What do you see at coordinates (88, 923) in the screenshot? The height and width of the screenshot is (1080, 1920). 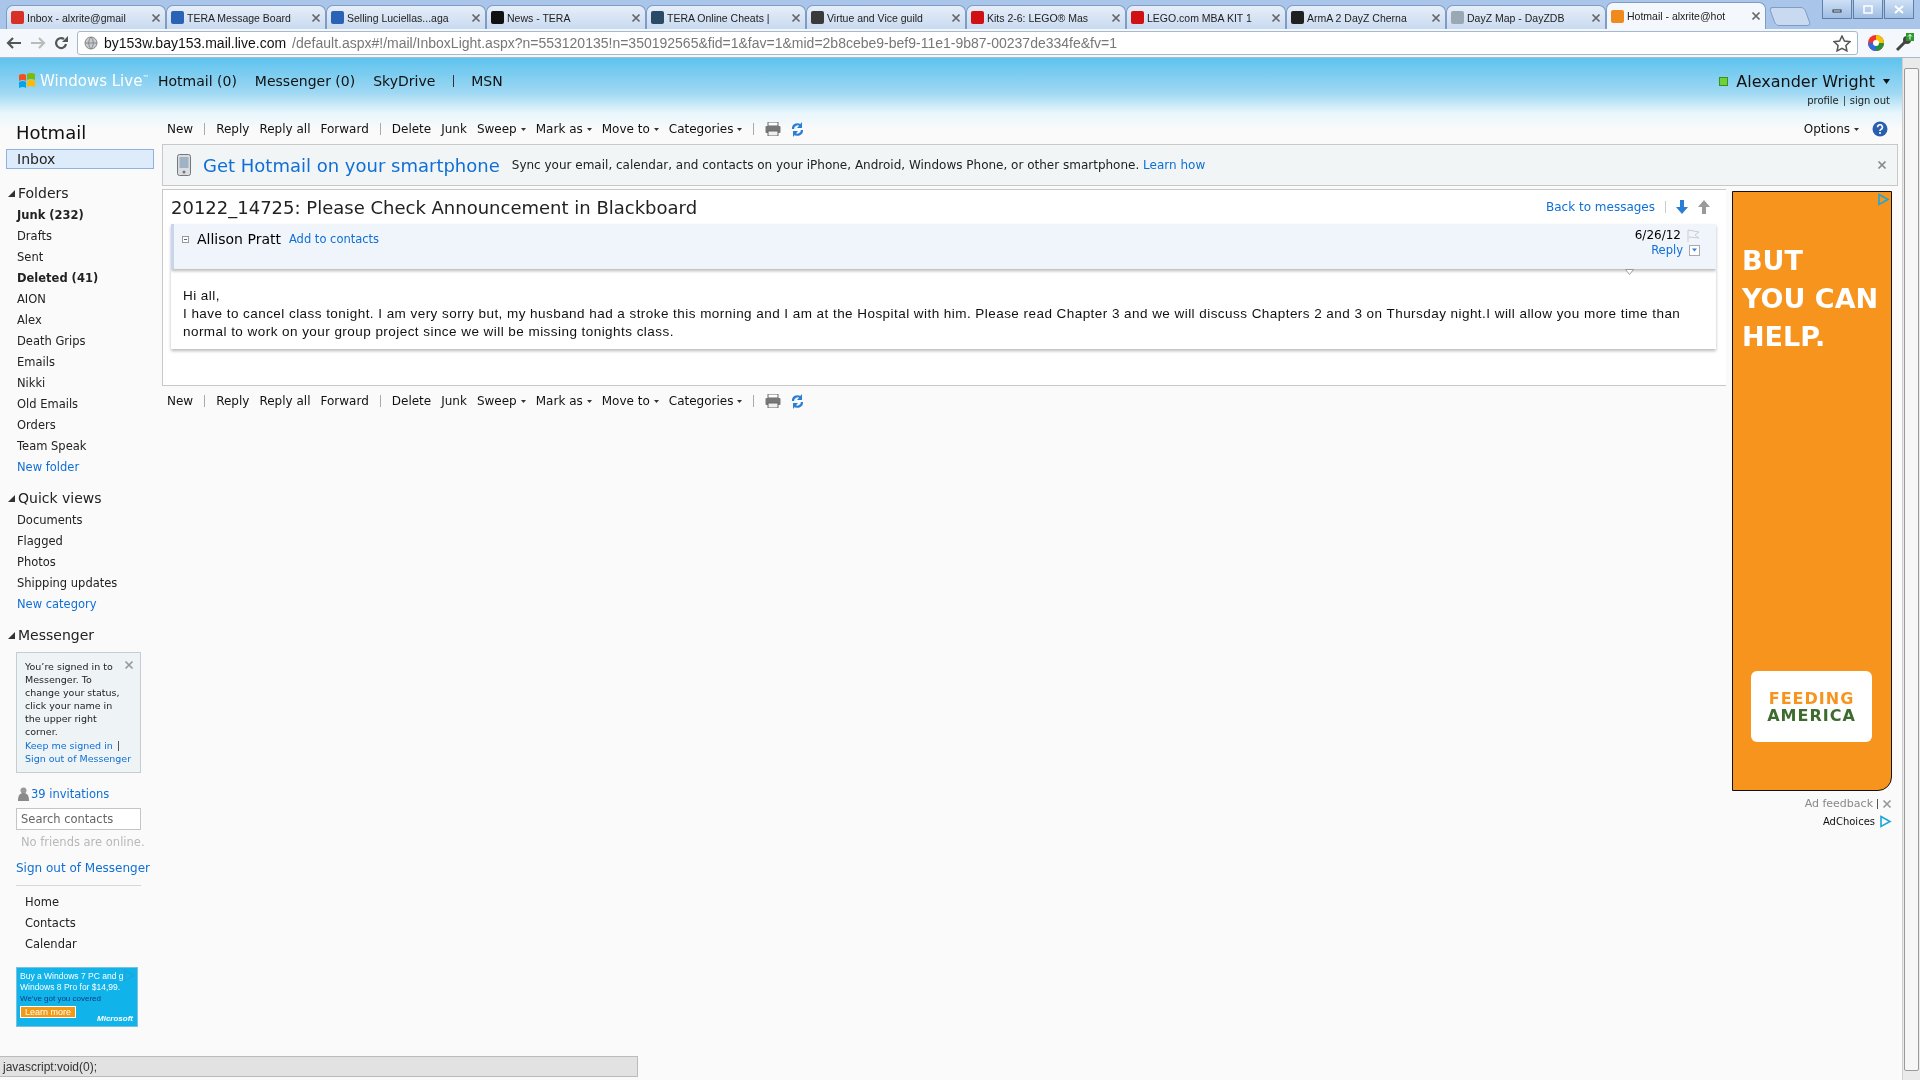 I see `sidebar-link: Contacts` at bounding box center [88, 923].